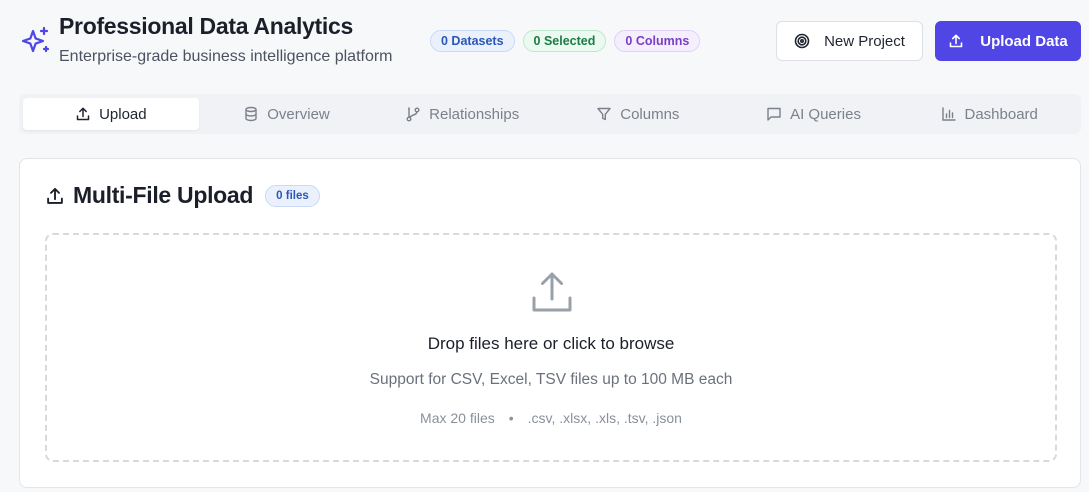 This screenshot has width=1089, height=492. I want to click on tab-upload: Upload, so click(111, 114).